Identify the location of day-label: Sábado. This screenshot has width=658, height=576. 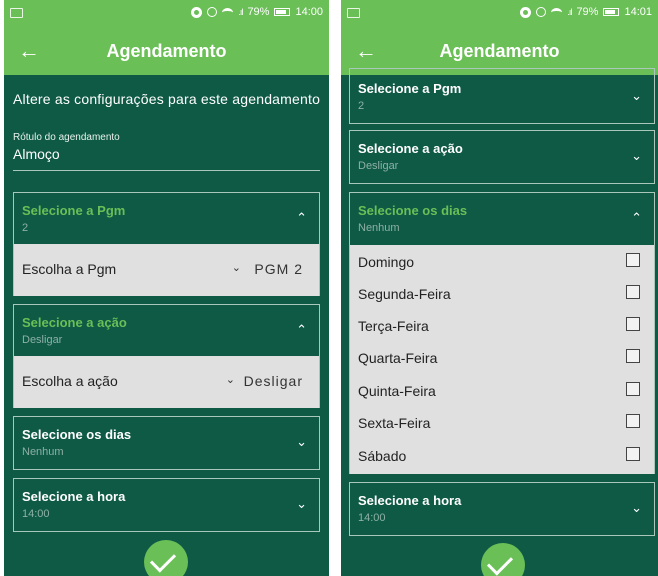
(382, 456).